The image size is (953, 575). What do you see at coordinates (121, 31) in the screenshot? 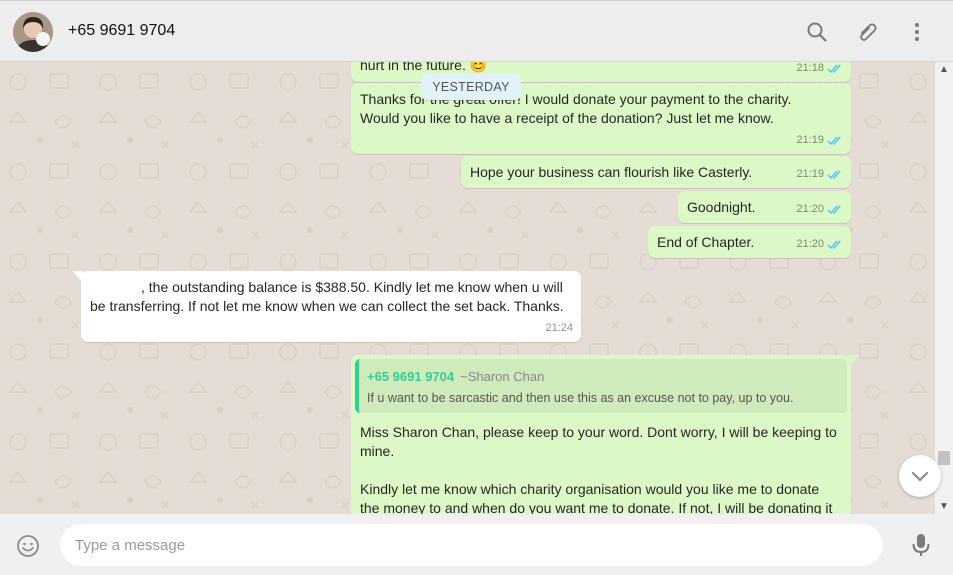
I see `contact-name: +65 9691 9704` at bounding box center [121, 31].